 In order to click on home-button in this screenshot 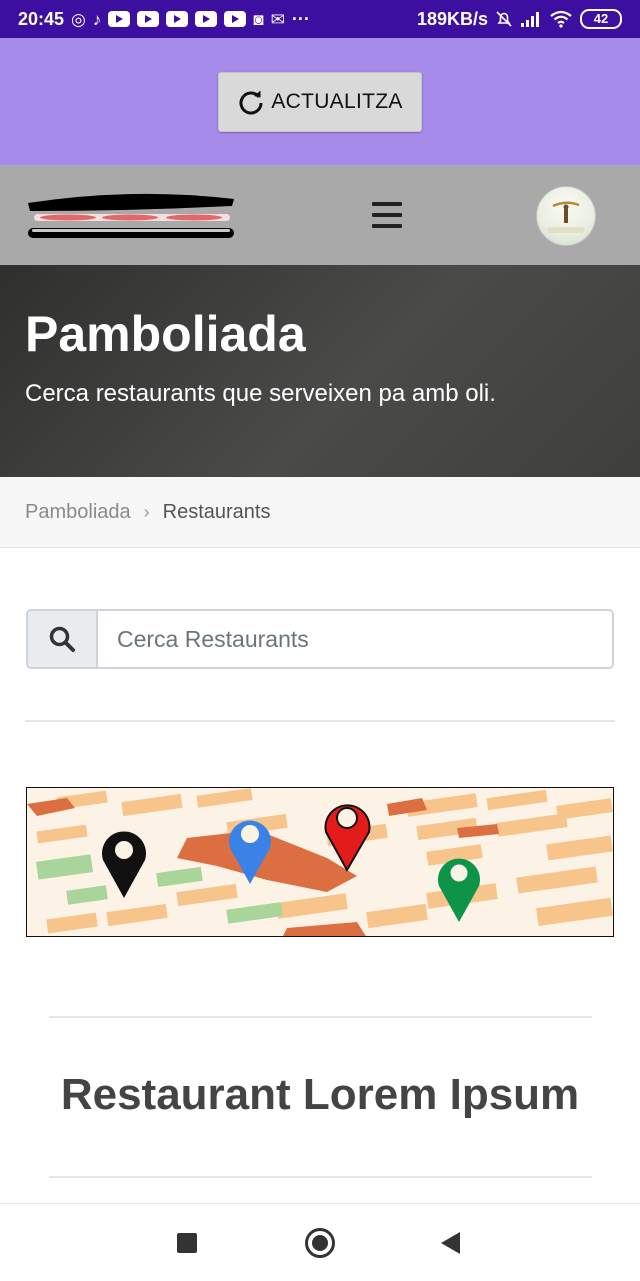, I will do `click(320, 1243)`.